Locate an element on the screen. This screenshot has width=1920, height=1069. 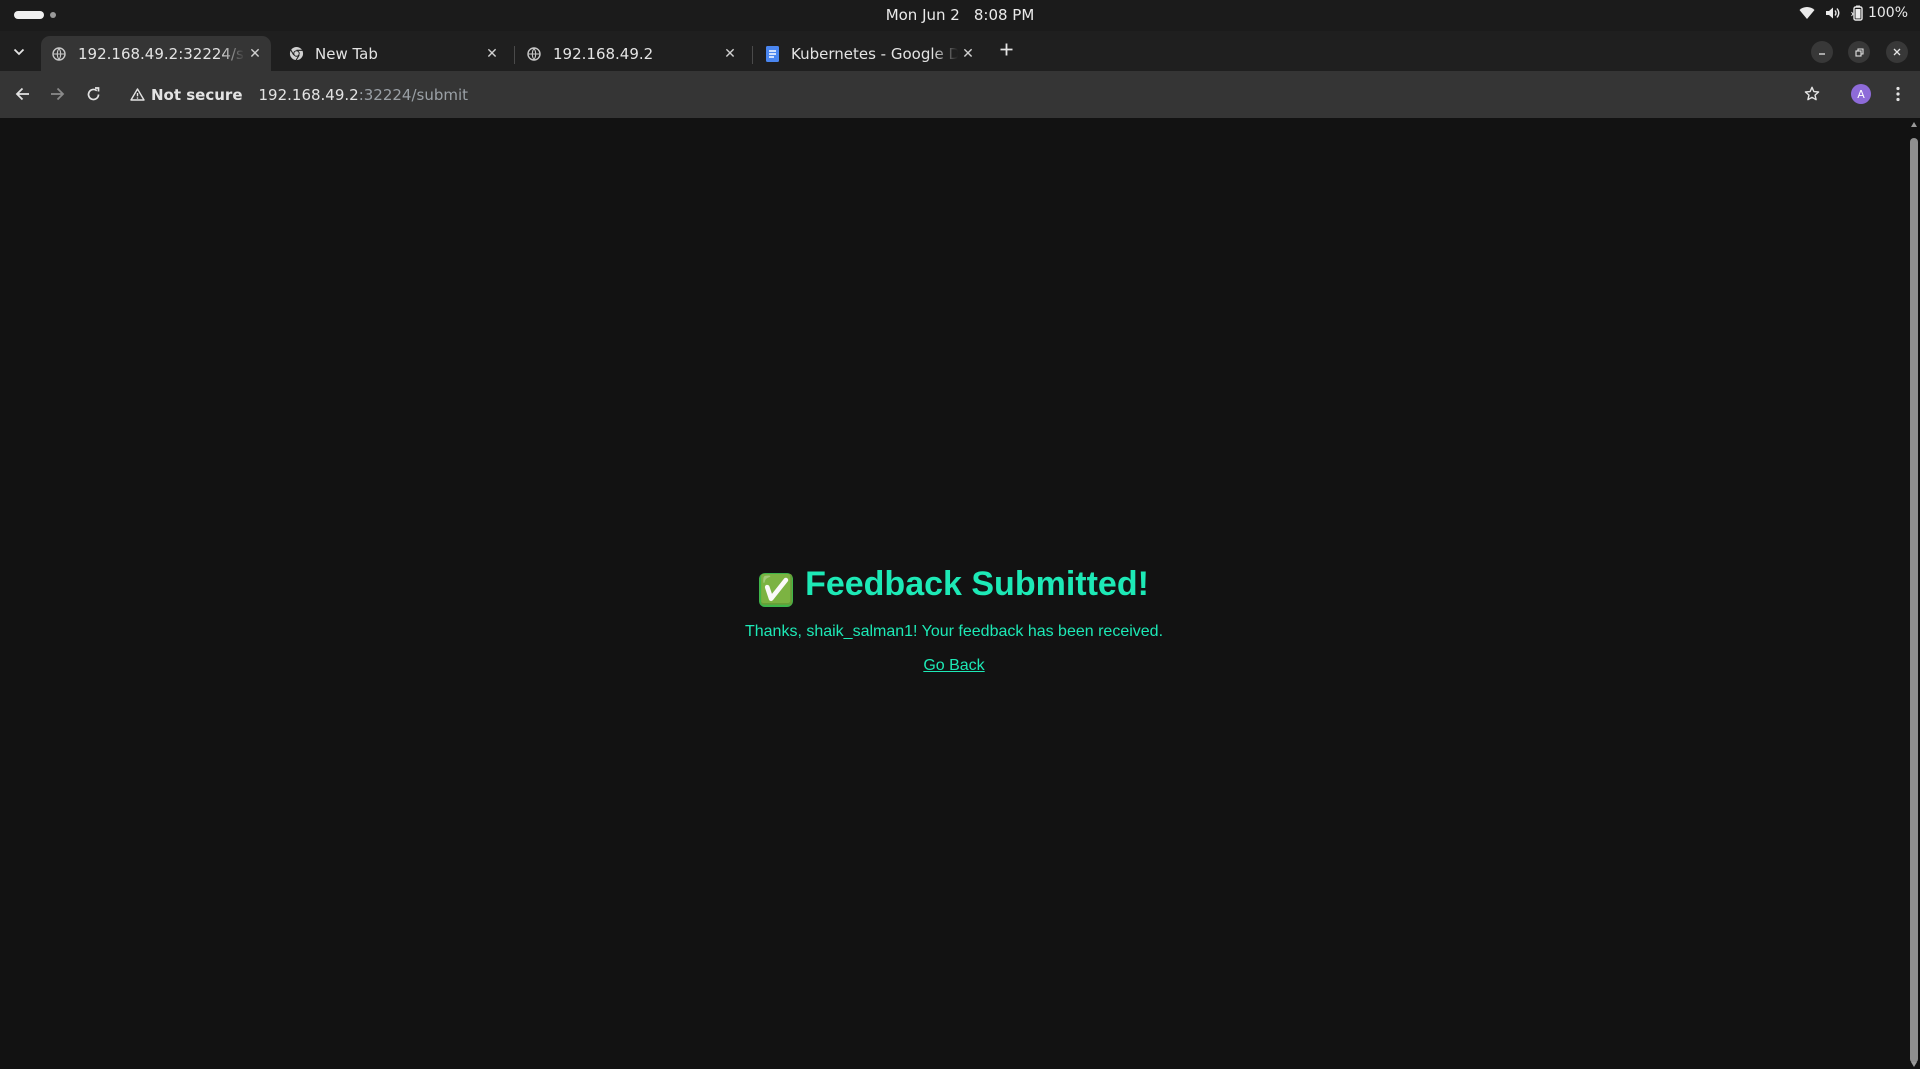
battery-status: 100% is located at coordinates (1879, 13).